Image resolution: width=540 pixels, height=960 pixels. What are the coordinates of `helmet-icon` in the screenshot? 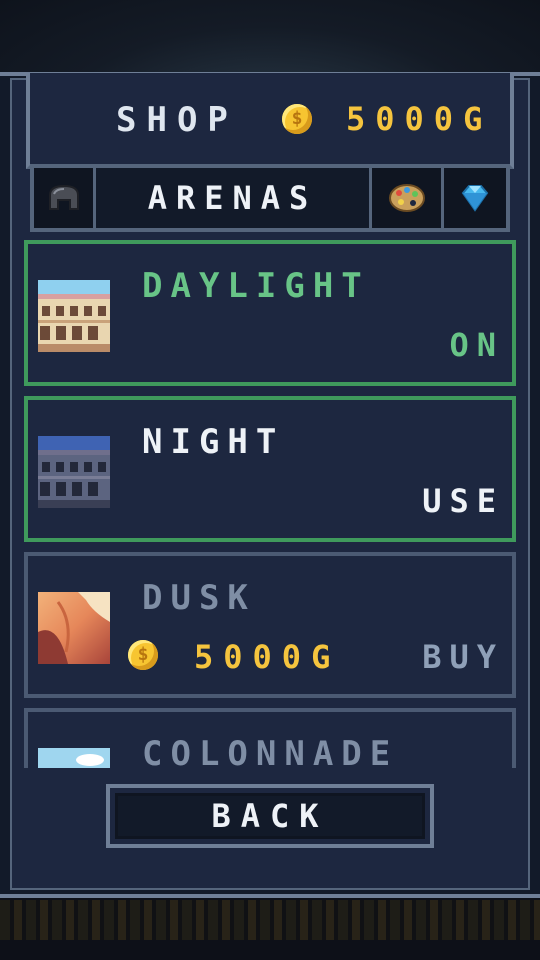 It's located at (63, 197).